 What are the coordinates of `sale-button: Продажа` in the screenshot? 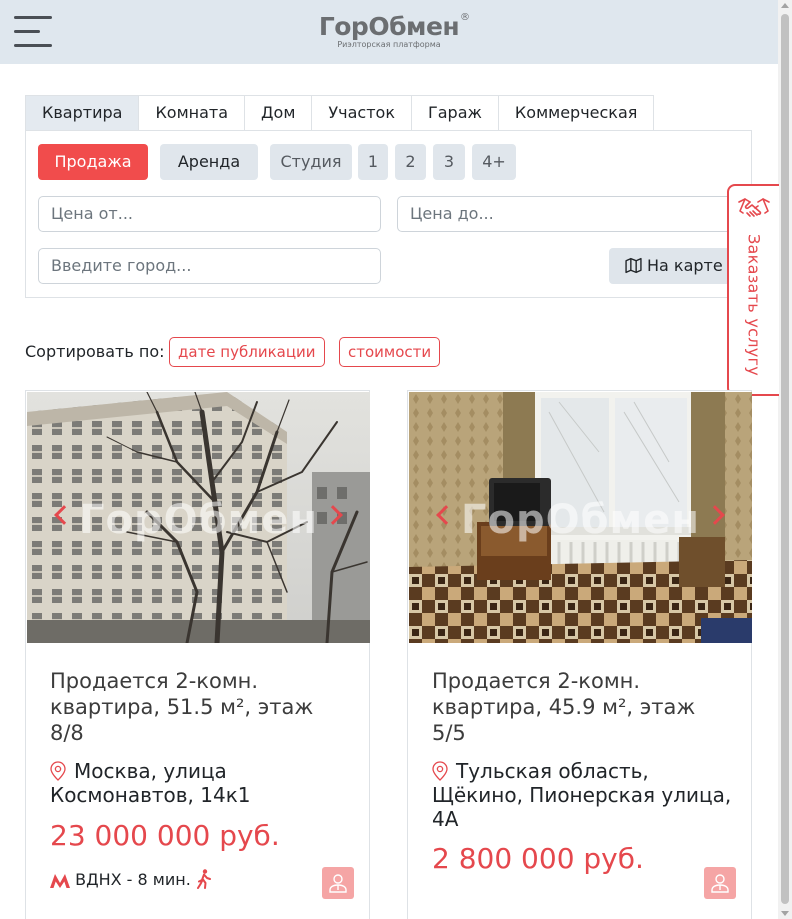 It's located at (93, 162).